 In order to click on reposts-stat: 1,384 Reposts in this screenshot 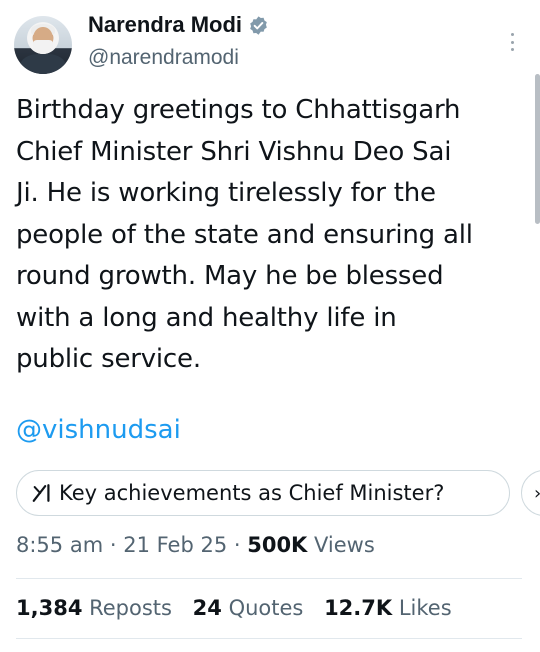, I will do `click(94, 608)`.